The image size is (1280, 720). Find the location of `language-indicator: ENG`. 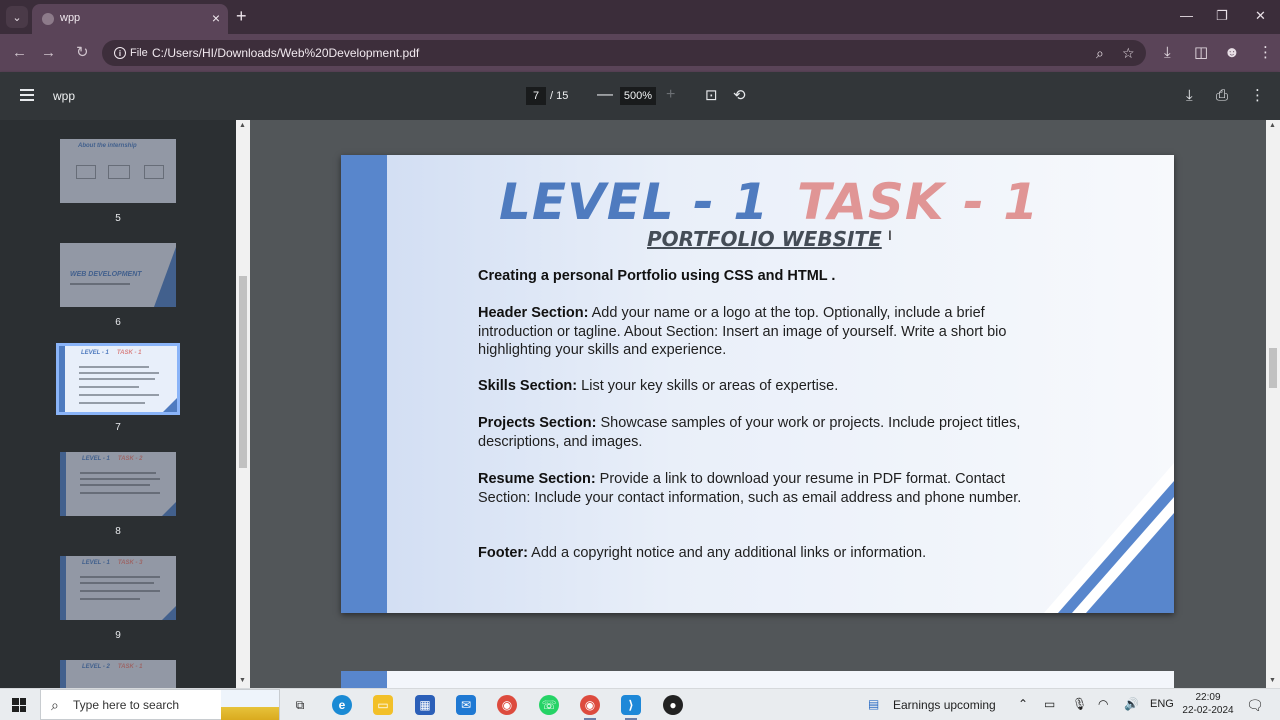

language-indicator: ENG is located at coordinates (1162, 704).